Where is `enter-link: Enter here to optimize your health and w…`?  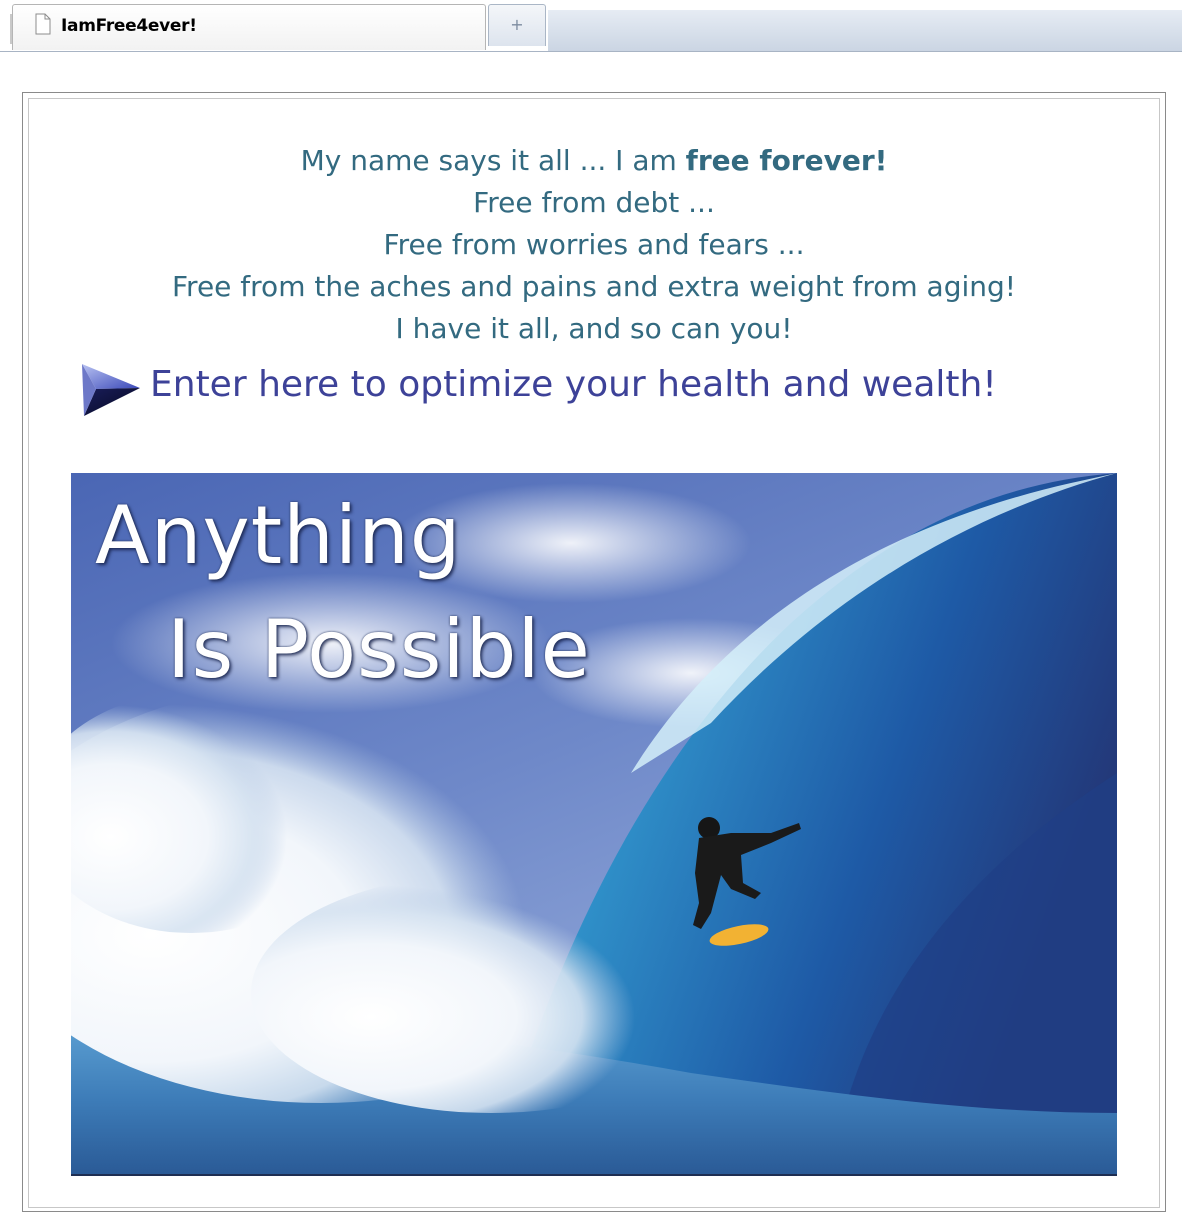 enter-link: Enter here to optimize your health and w… is located at coordinates (573, 384).